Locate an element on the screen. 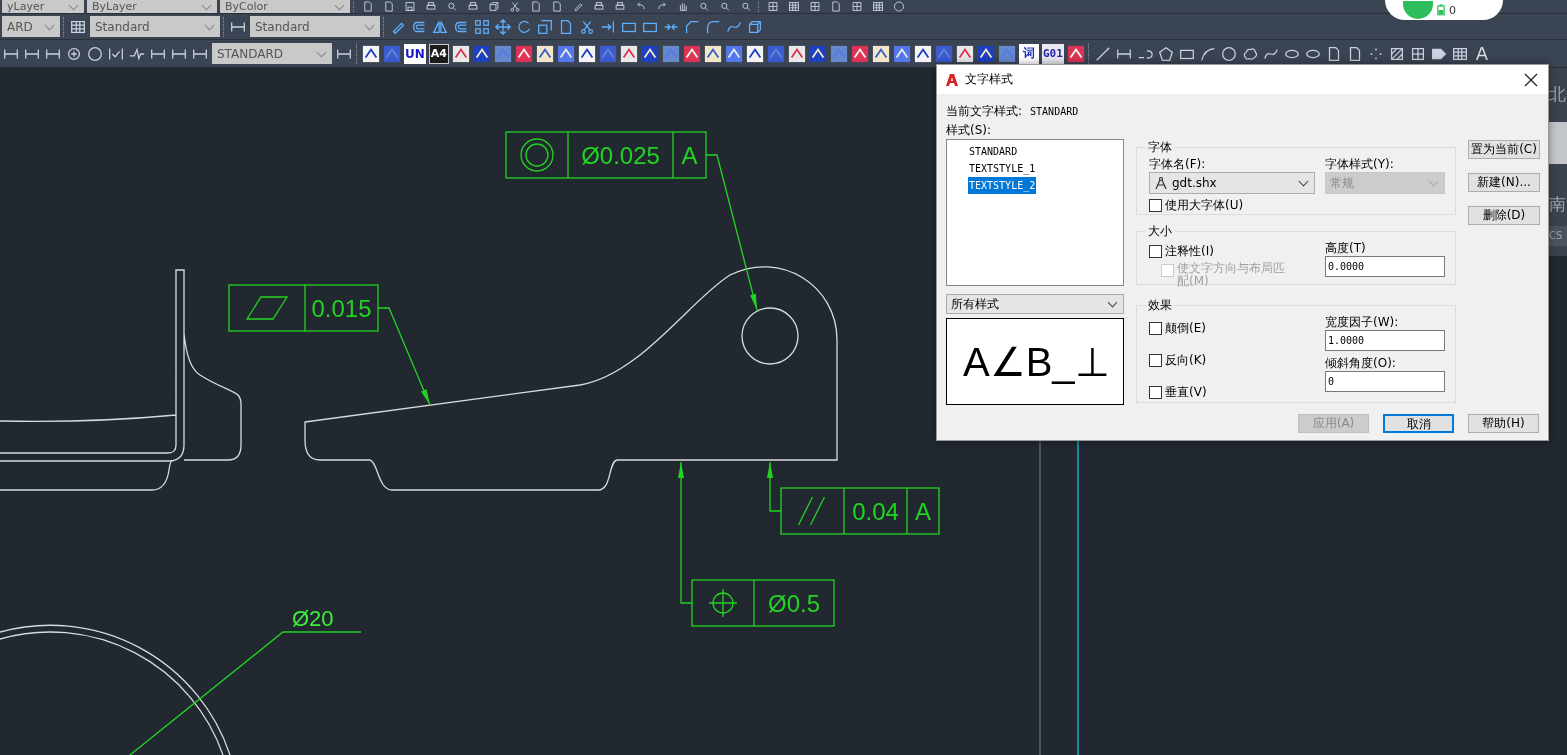  style-filter-dropdown: 所有样式 is located at coordinates (1035, 304).